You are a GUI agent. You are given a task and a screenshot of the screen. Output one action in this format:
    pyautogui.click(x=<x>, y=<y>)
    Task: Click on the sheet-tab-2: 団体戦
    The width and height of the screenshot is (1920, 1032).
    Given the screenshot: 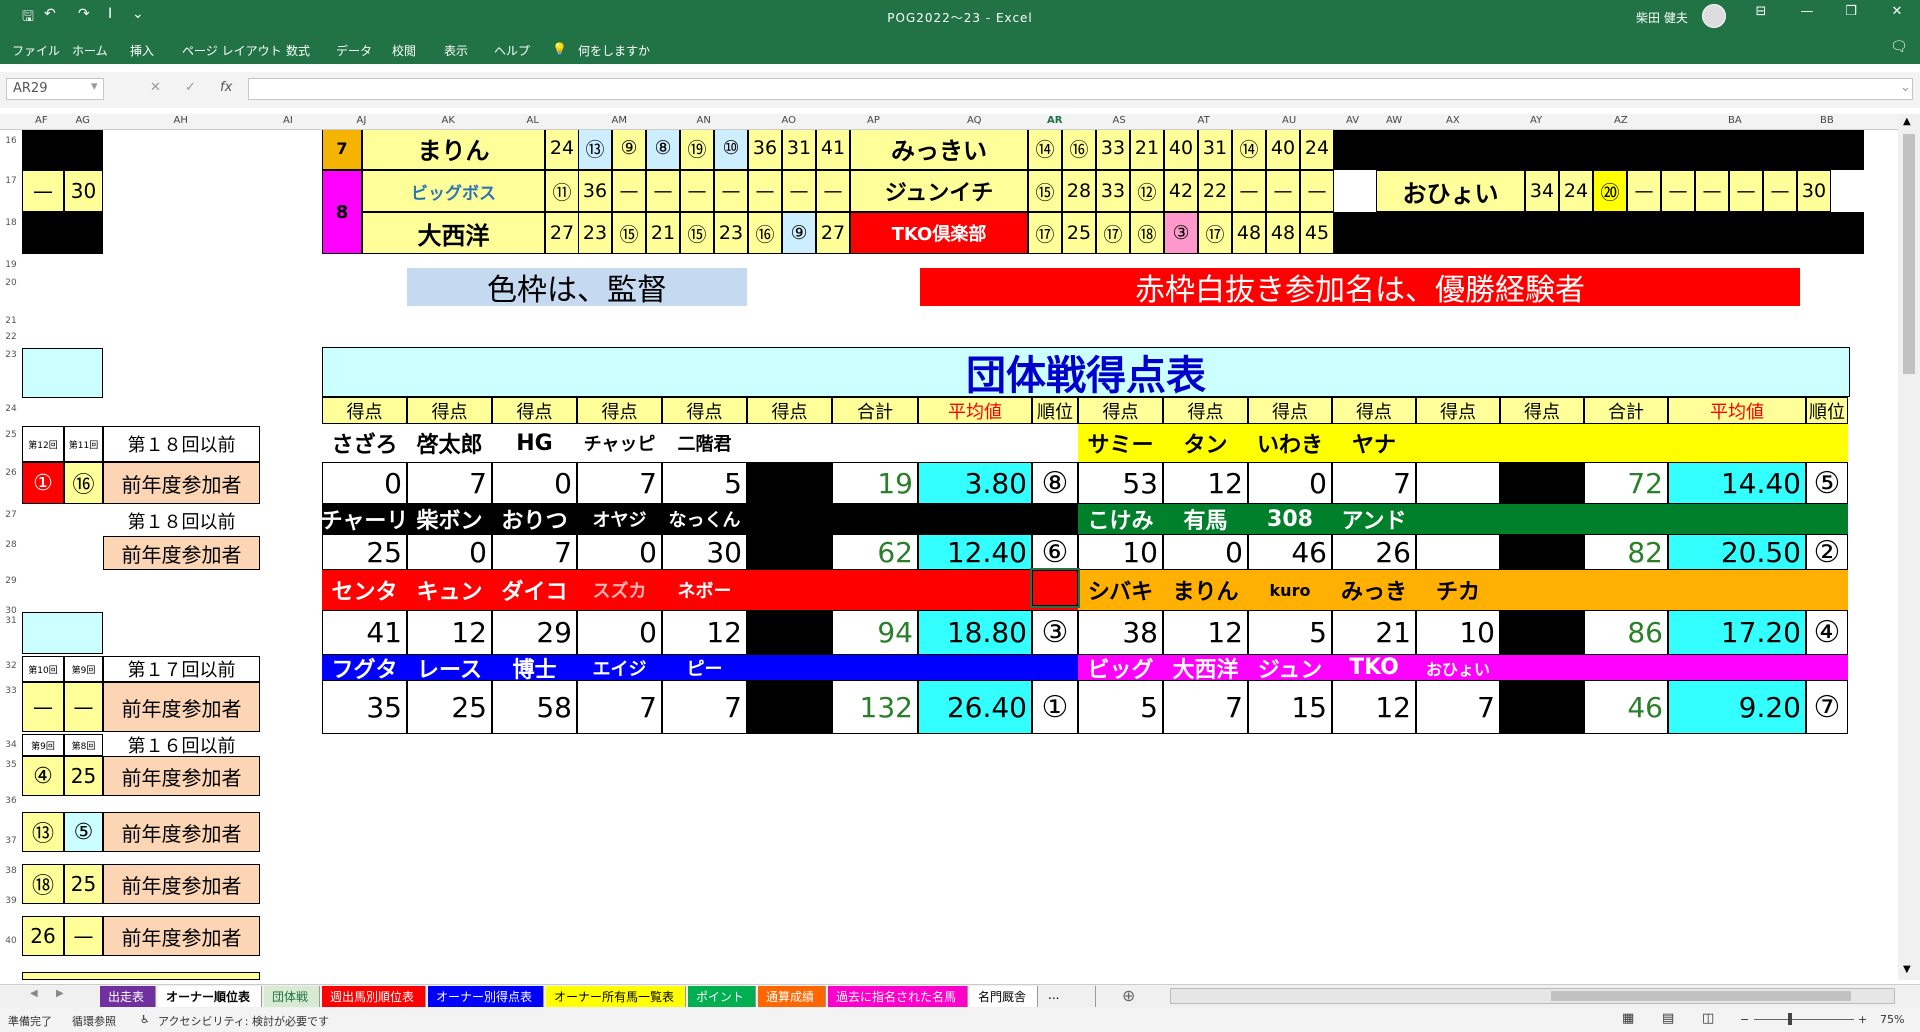 What is the action you would take?
    pyautogui.click(x=292, y=996)
    